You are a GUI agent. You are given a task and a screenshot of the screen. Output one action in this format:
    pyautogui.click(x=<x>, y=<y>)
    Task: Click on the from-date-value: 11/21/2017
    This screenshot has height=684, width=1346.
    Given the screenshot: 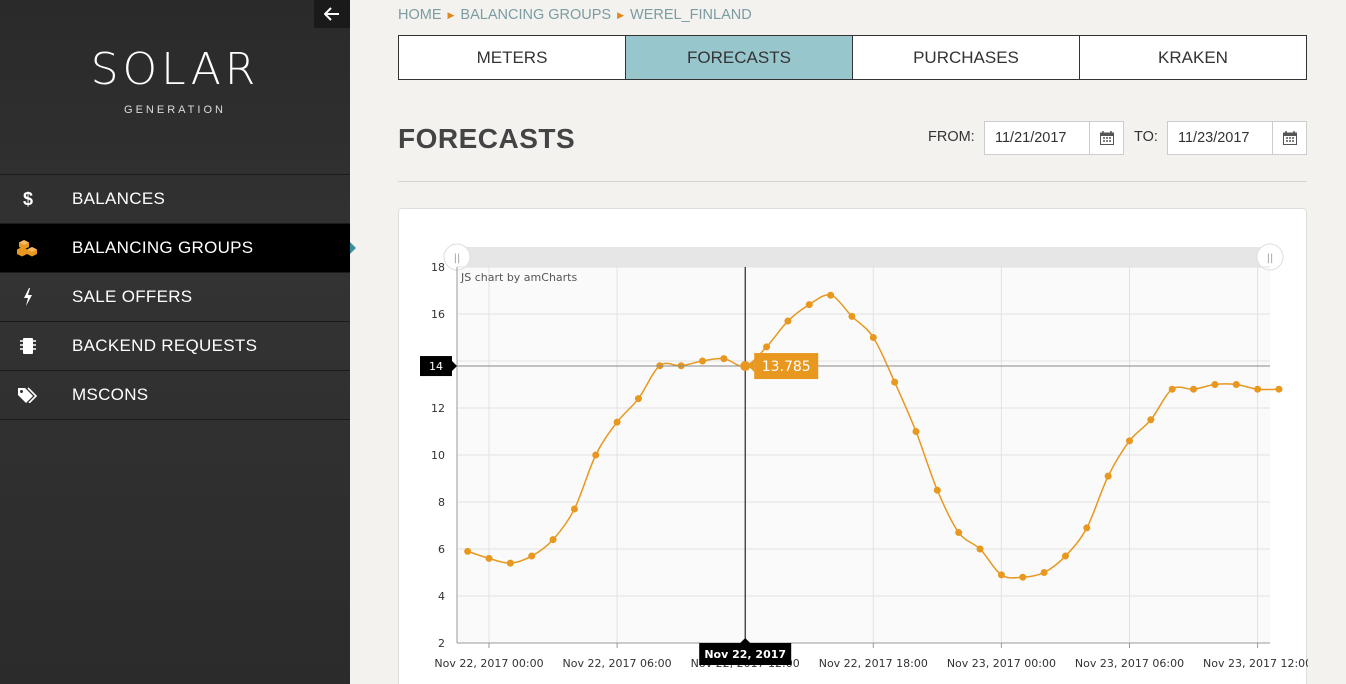 What is the action you would take?
    pyautogui.click(x=1037, y=138)
    